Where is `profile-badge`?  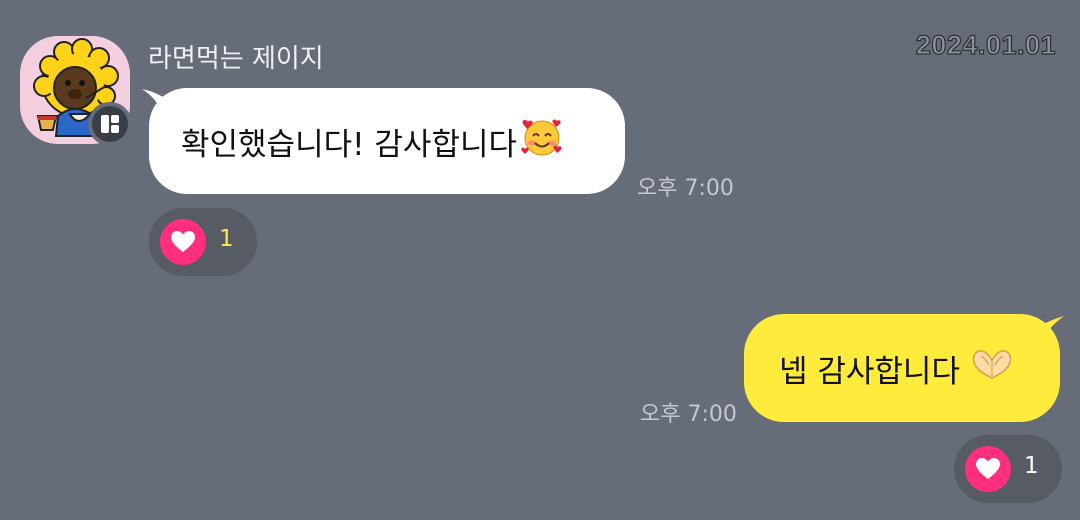
profile-badge is located at coordinates (110, 124).